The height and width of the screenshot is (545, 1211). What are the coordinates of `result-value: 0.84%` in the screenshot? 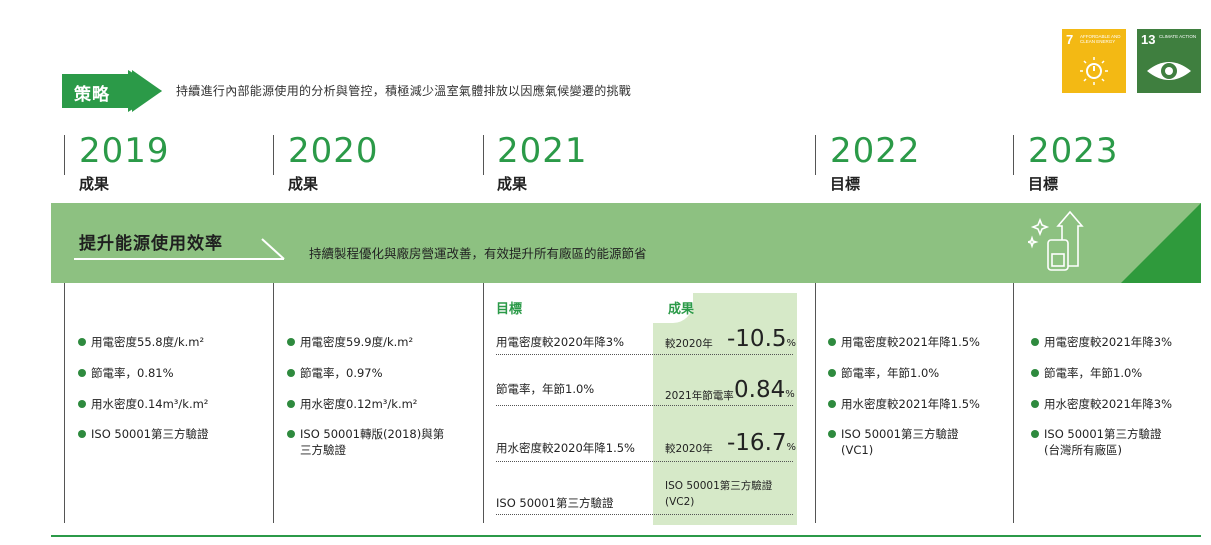 It's located at (764, 390).